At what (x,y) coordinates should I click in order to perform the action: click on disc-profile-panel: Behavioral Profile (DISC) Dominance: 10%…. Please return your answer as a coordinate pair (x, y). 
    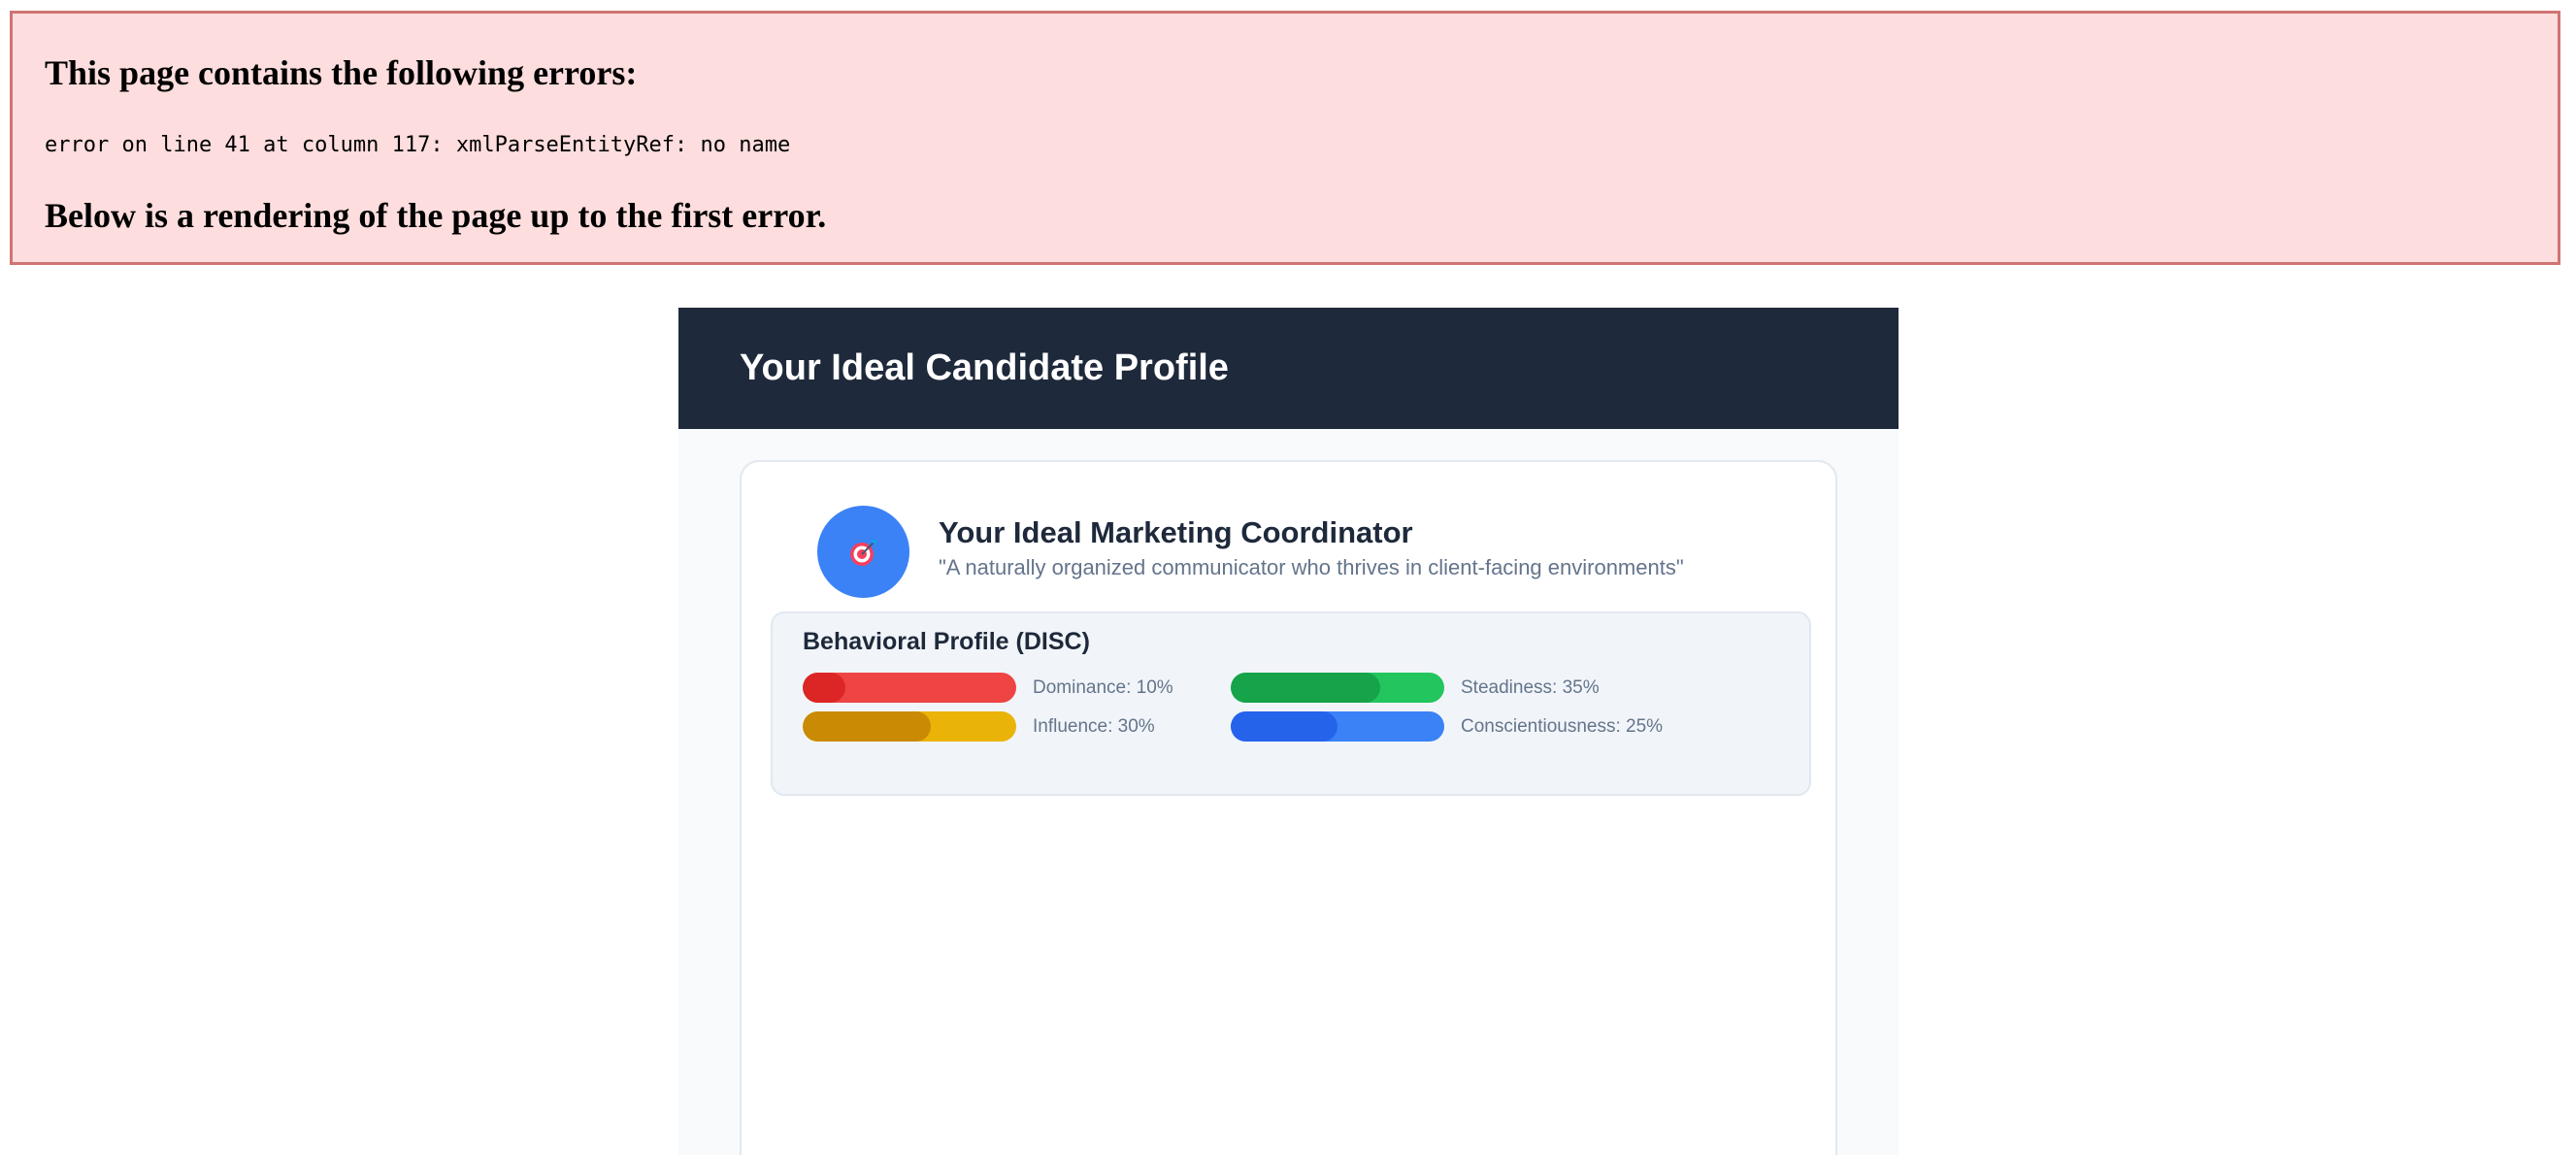
    Looking at the image, I should click on (1291, 703).